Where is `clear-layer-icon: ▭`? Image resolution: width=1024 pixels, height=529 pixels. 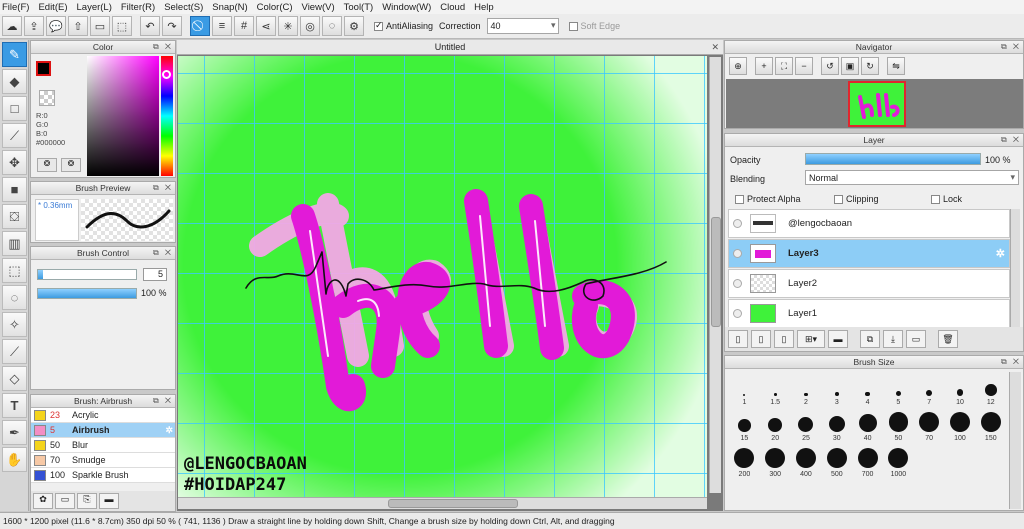 clear-layer-icon: ▭ is located at coordinates (916, 339).